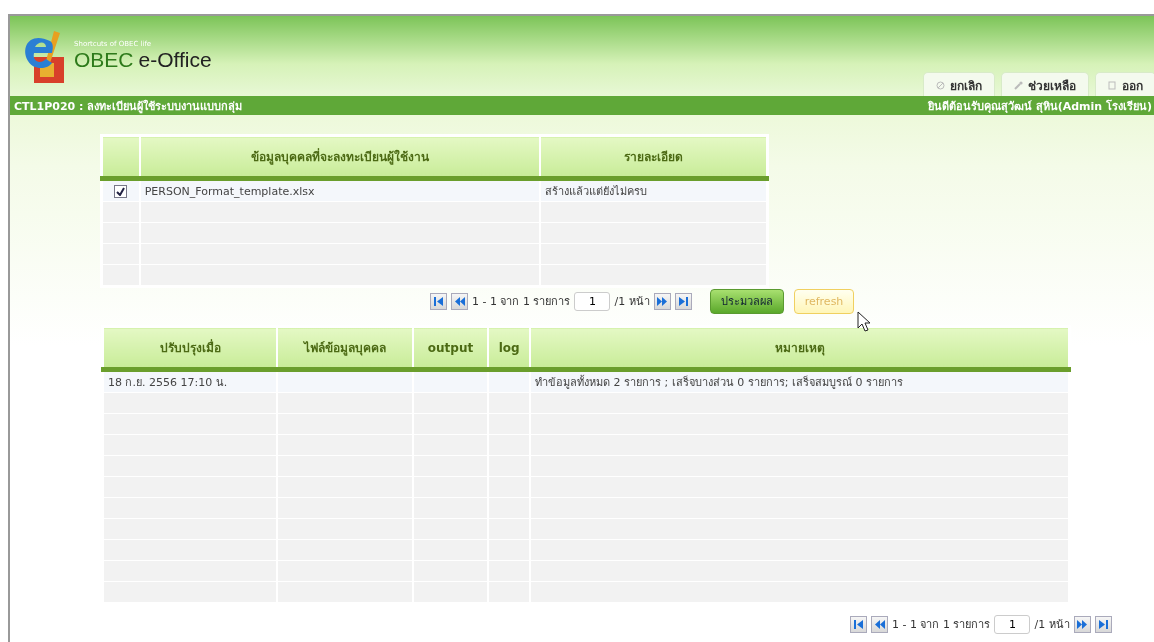 This screenshot has width=1154, height=642. What do you see at coordinates (746, 301) in the screenshot?
I see `process-button: ประมวลผล` at bounding box center [746, 301].